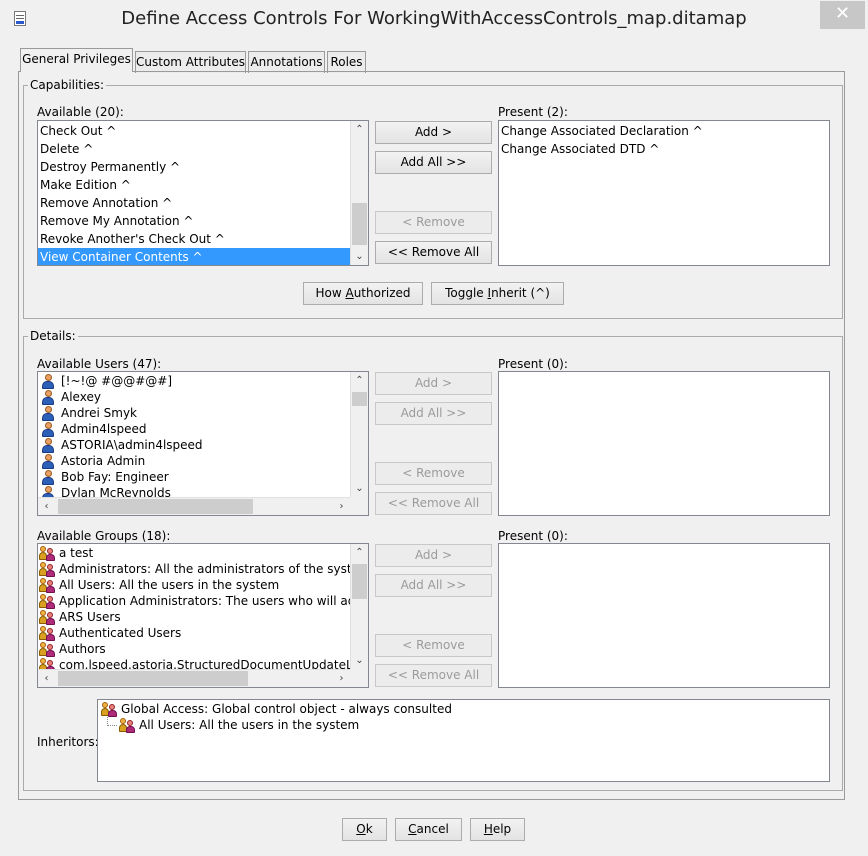 This screenshot has height=856, width=868. Describe the element at coordinates (194, 649) in the screenshot. I see `group-list-item: Authors` at that location.